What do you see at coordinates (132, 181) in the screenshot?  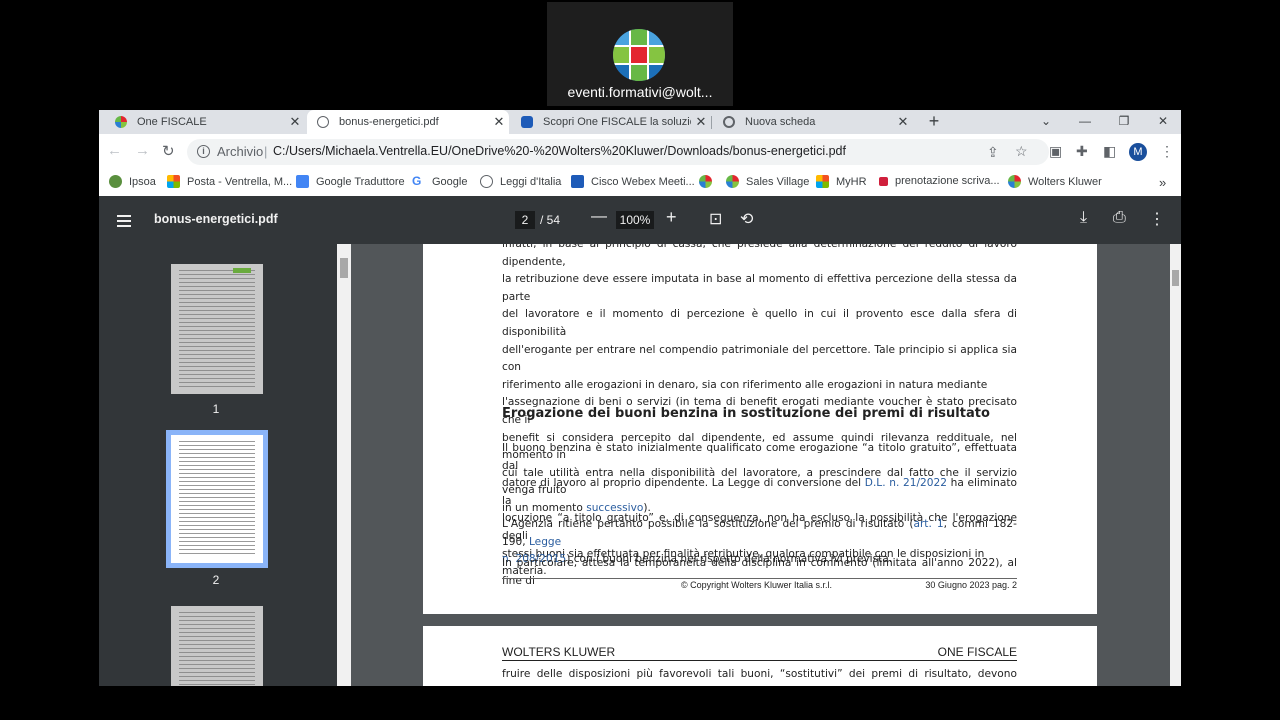 I see `bookmark-ipsoa: Ipsoa` at bounding box center [132, 181].